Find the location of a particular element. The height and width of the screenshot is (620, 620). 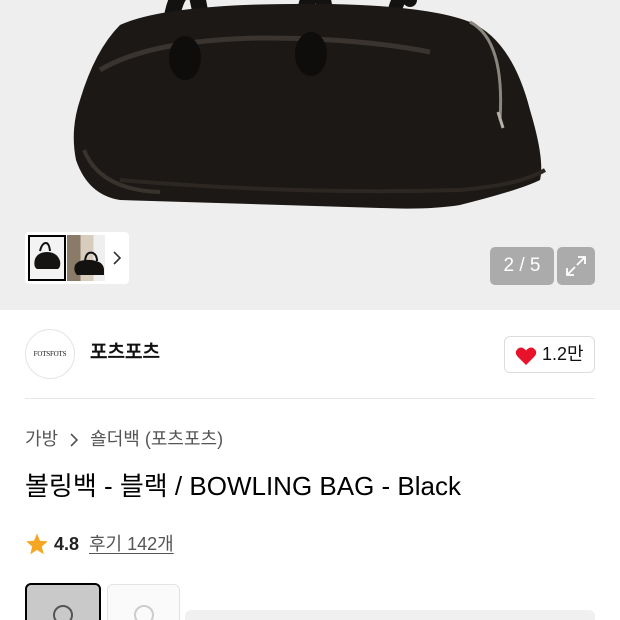

review-count-link: 후기 142개 is located at coordinates (131, 544).